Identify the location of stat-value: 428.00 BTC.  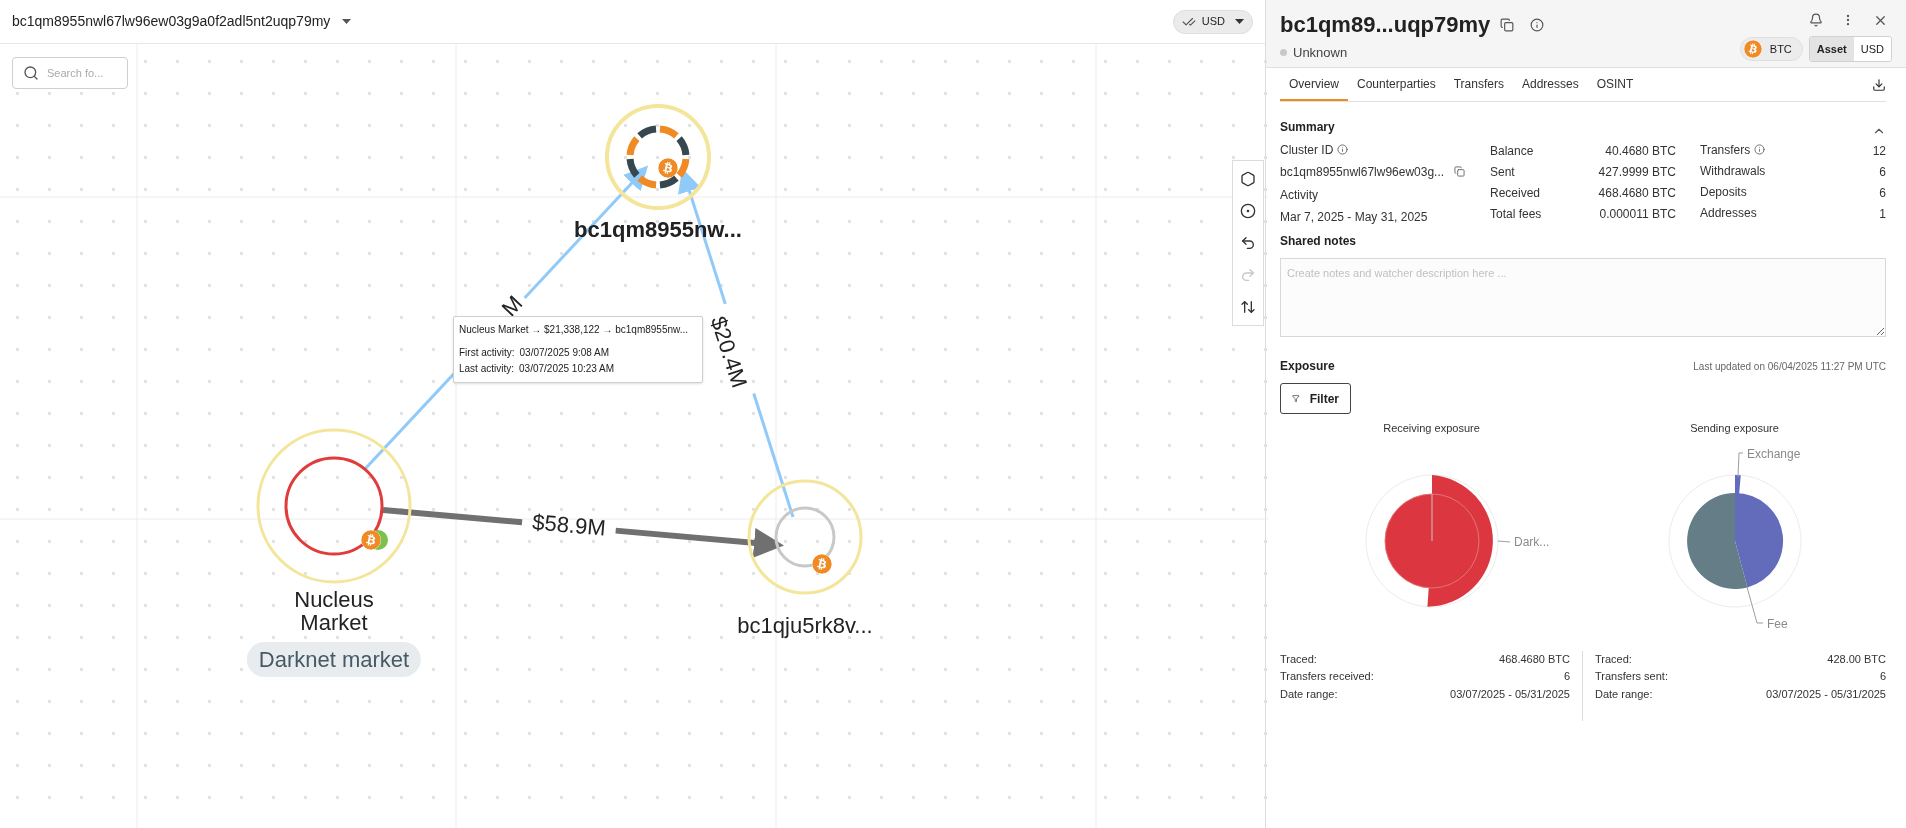
(1856, 659).